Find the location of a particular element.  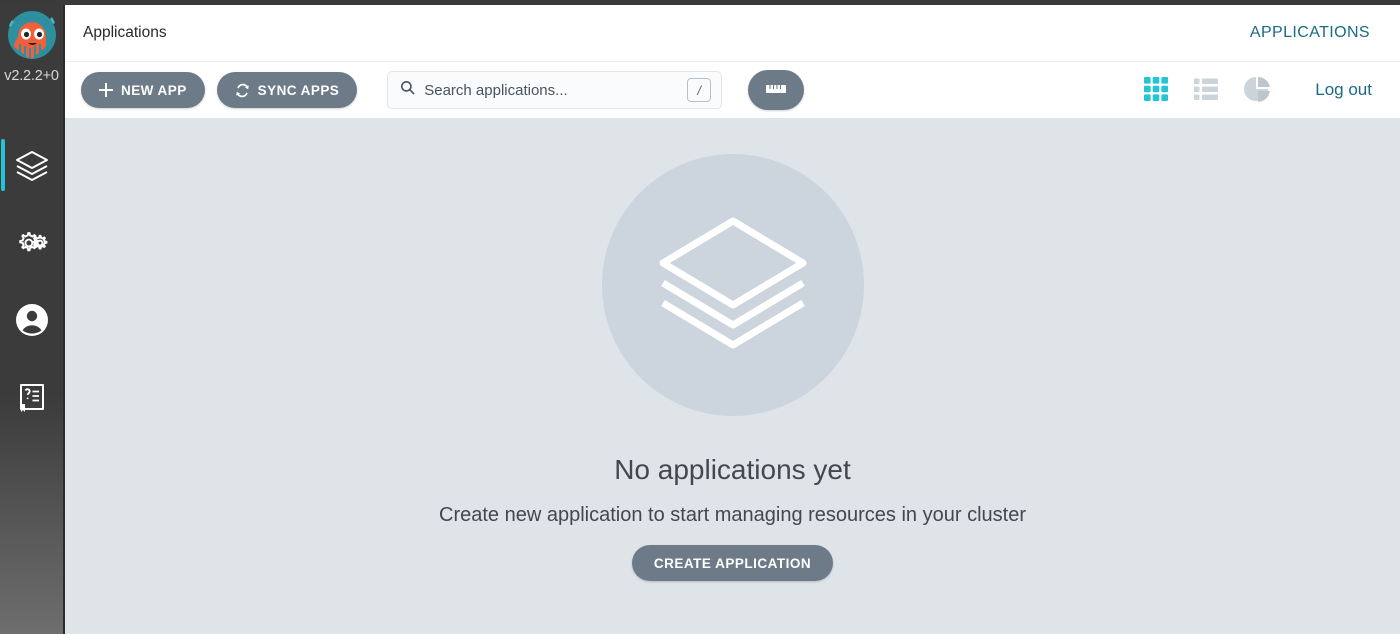

ruler-filter-icon is located at coordinates (776, 90).